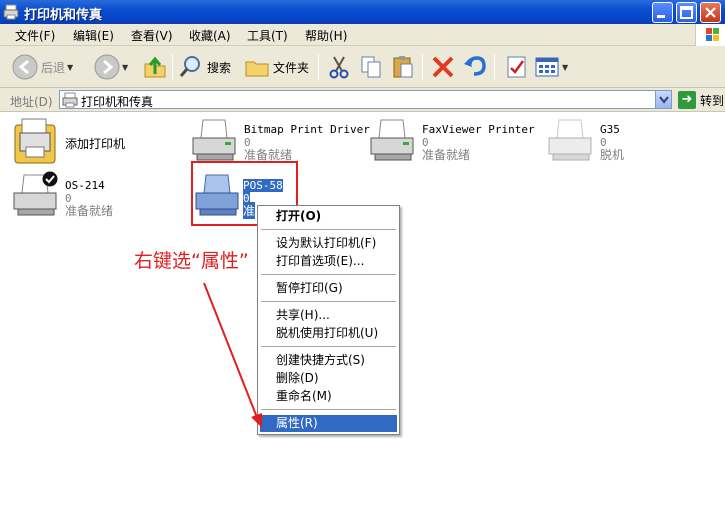  Describe the element at coordinates (570, 140) in the screenshot. I see `printer-offline-icon` at that location.